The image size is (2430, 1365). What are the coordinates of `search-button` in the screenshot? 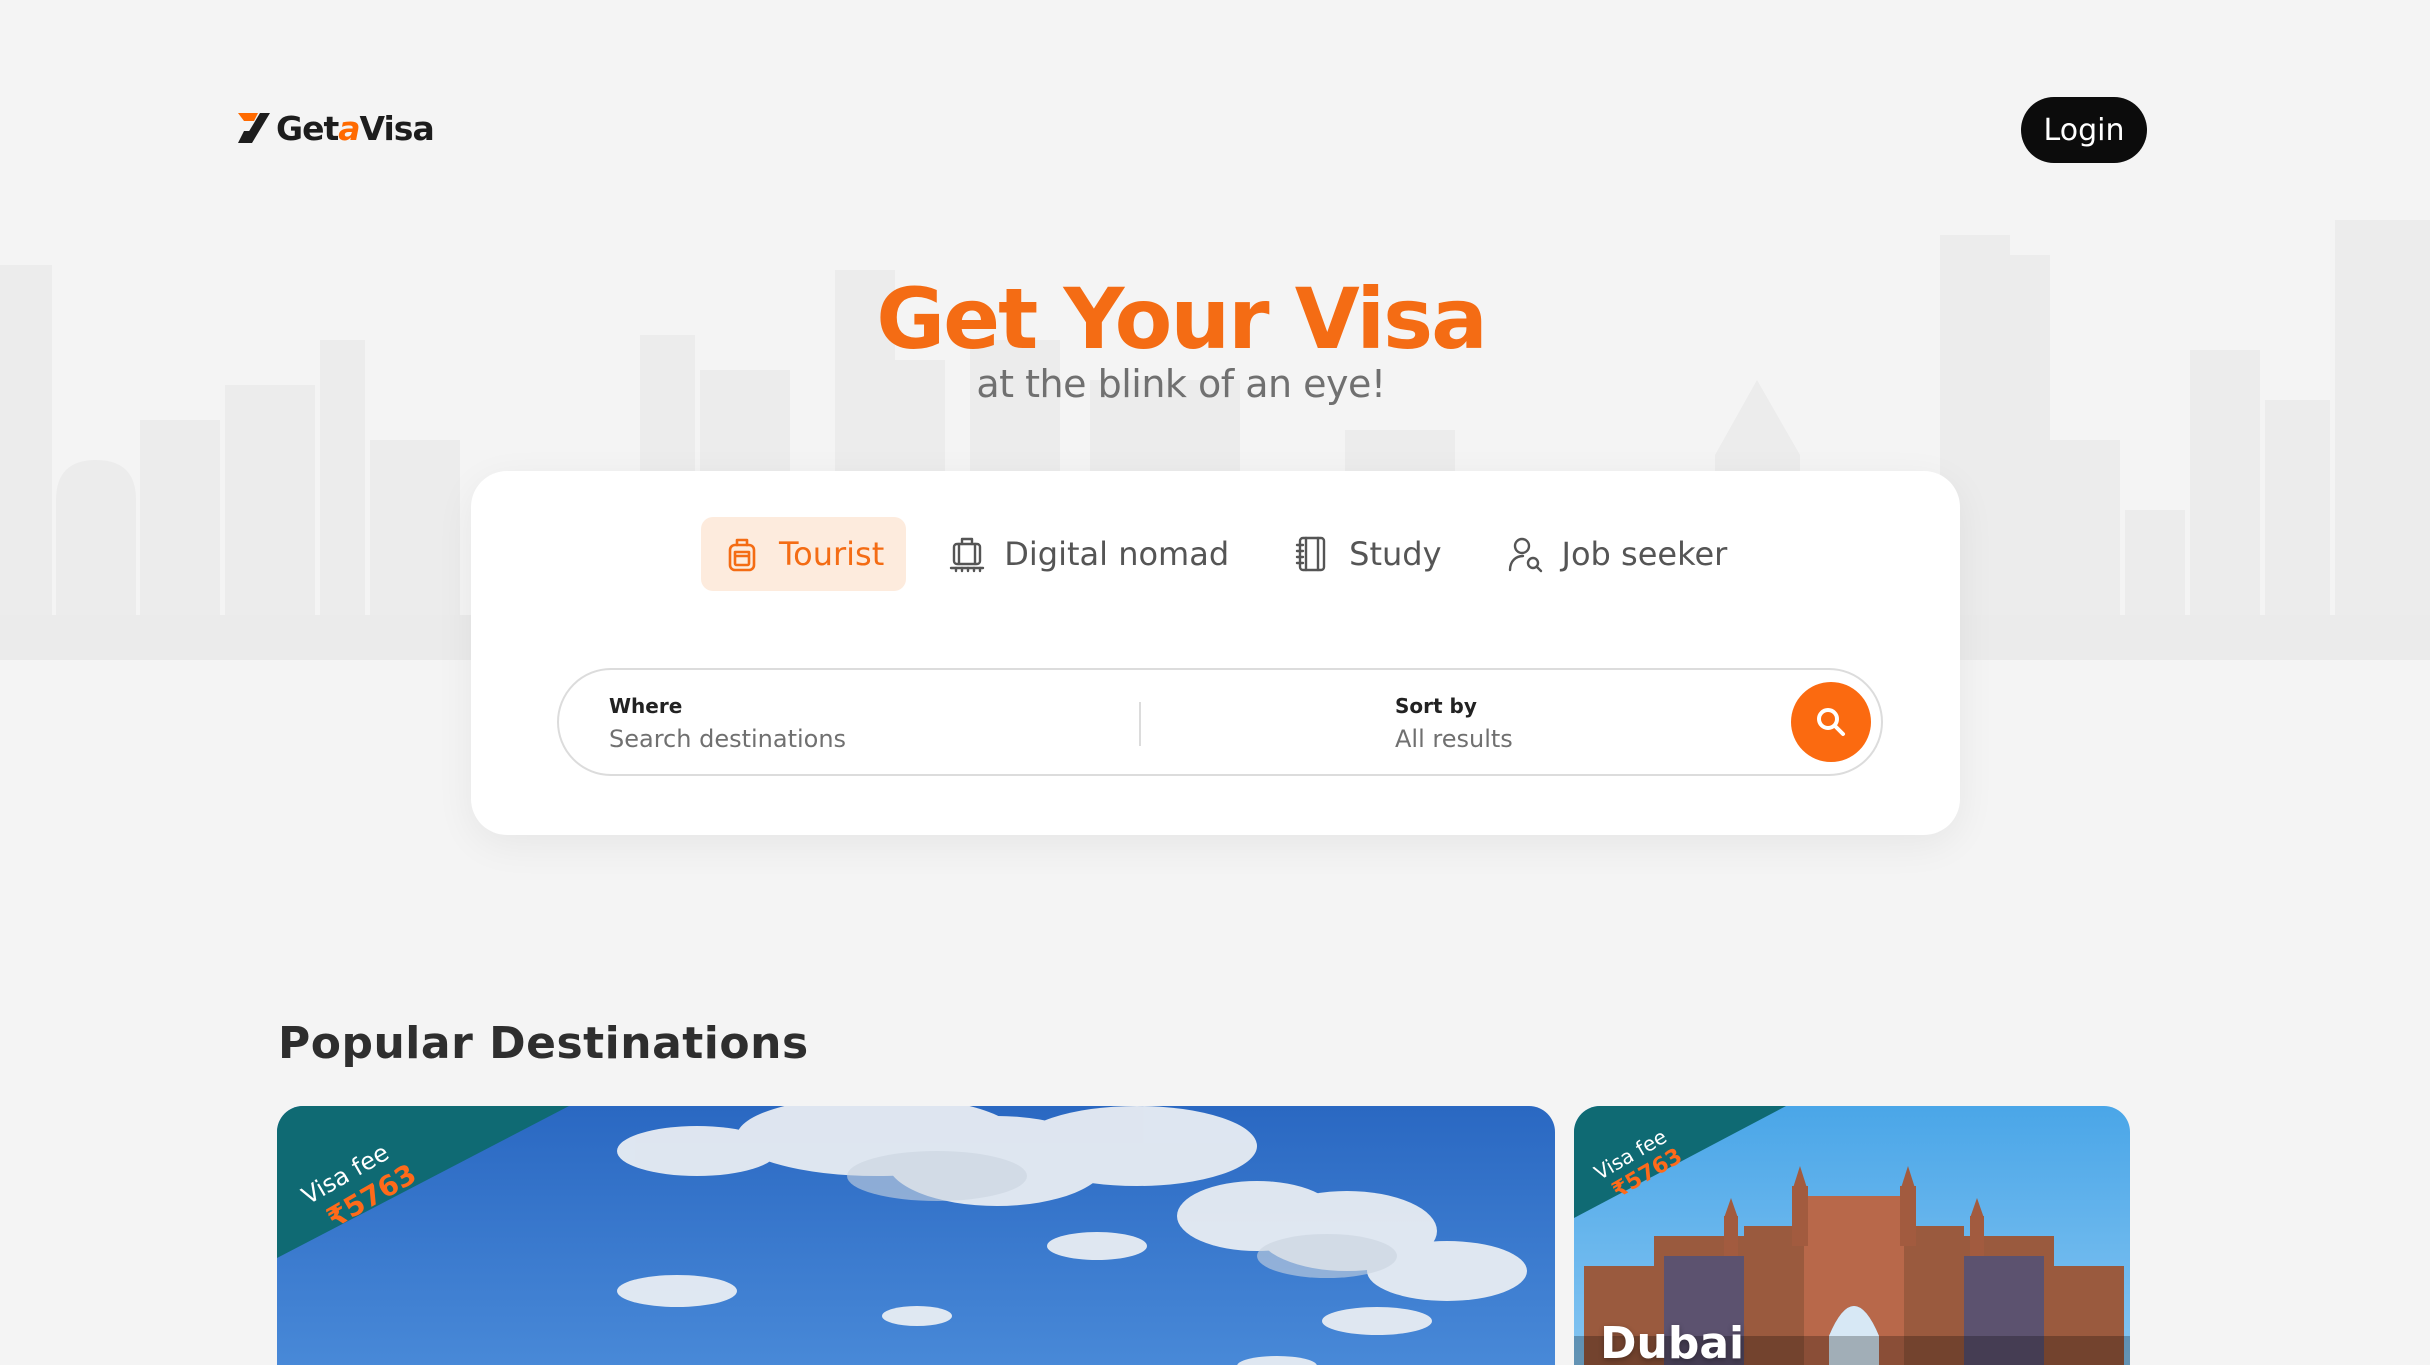 It's located at (1831, 722).